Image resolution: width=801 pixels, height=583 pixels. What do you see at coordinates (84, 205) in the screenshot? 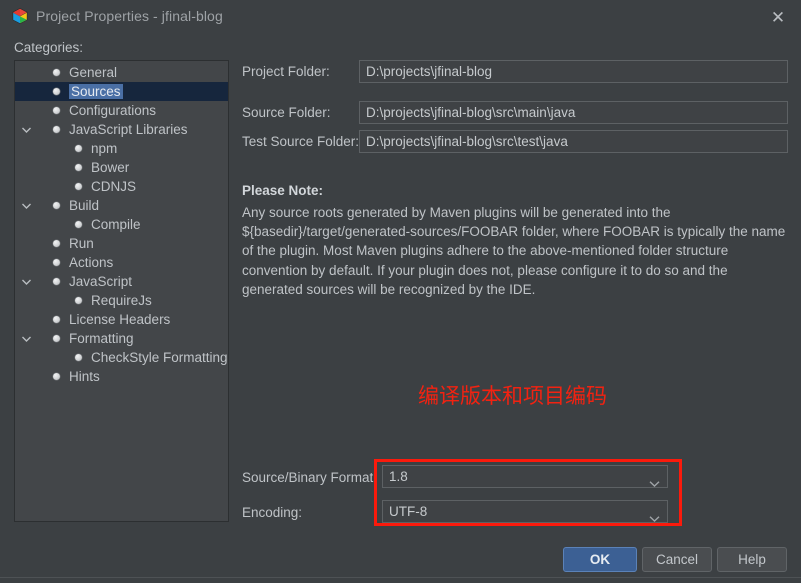
I see `tree-item-label: Build` at bounding box center [84, 205].